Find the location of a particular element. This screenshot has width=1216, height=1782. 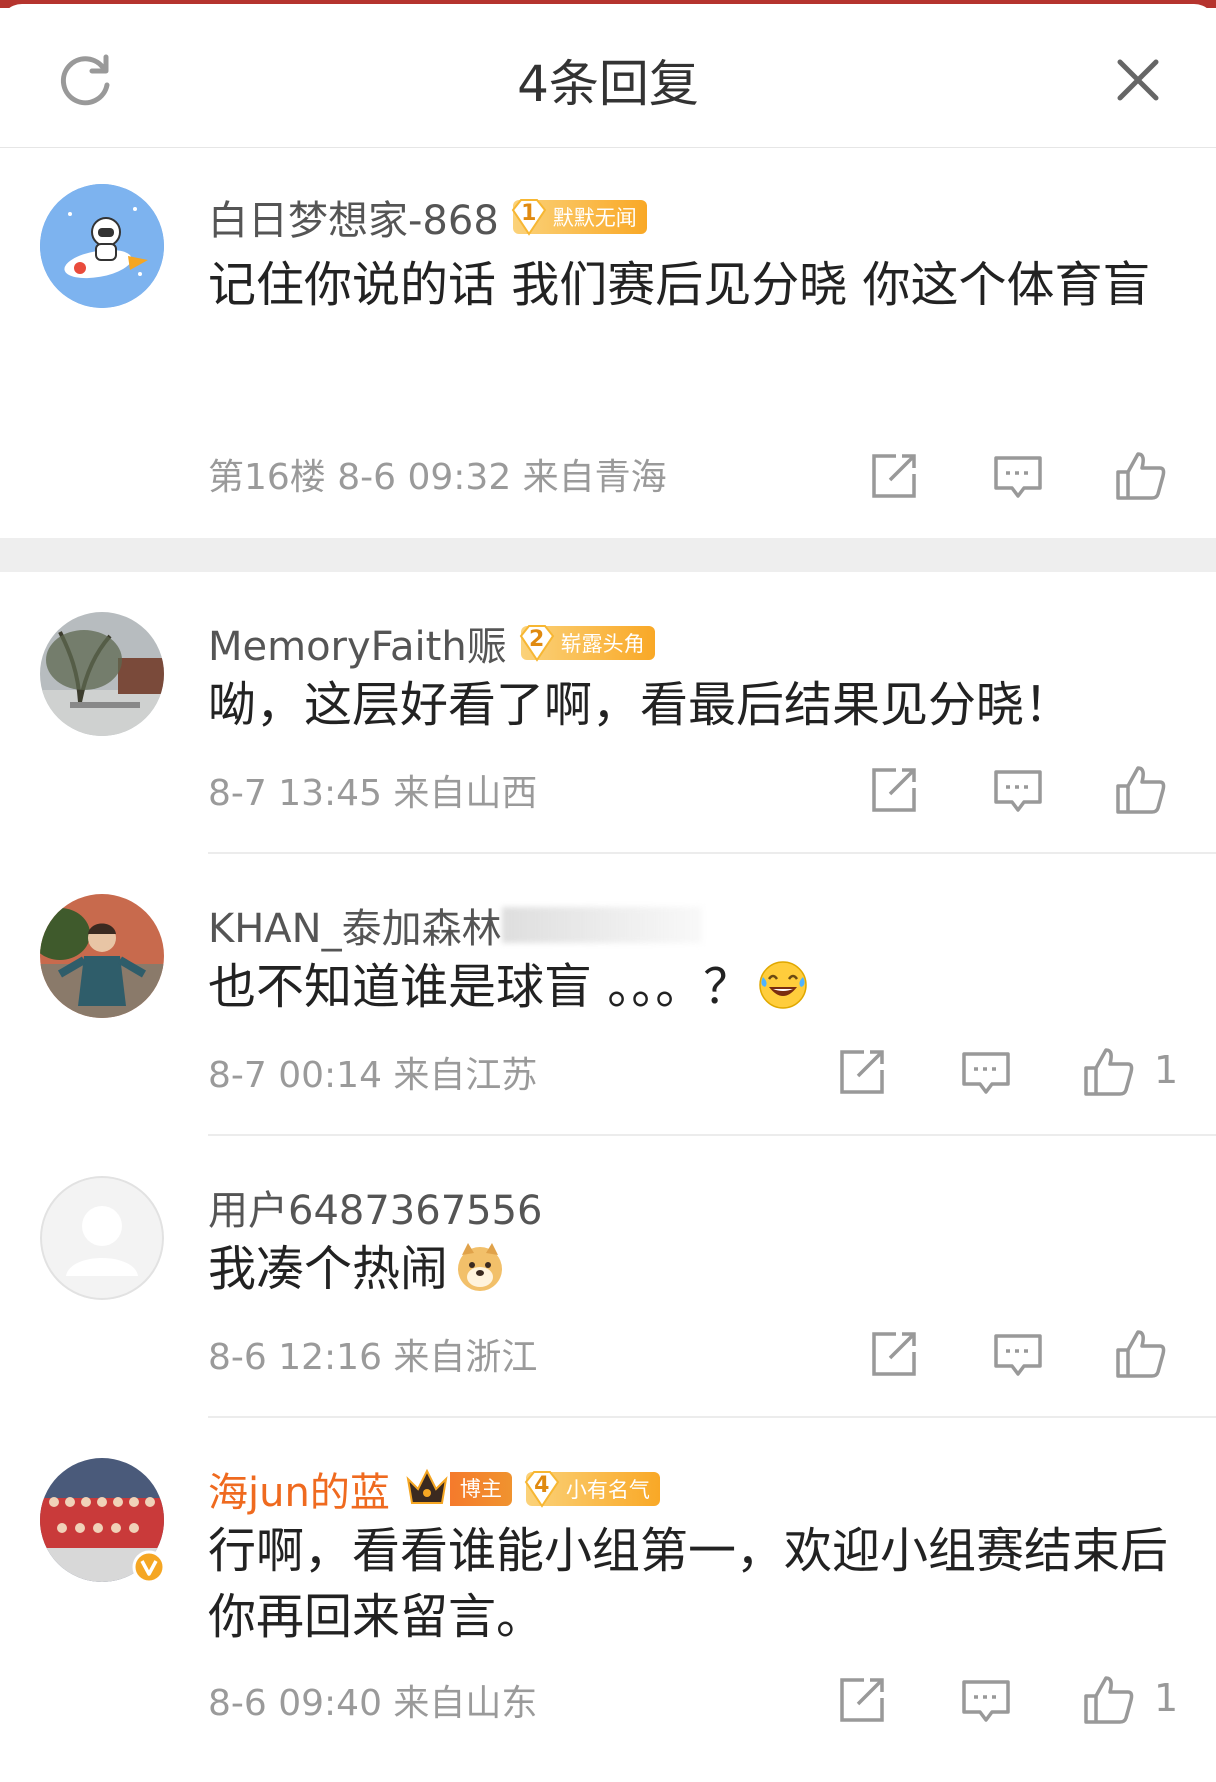

reply-text: 行啊，看看谁能小组第一，欢迎小组赛结束后你再回来留言。 is located at coordinates (688, 1584).